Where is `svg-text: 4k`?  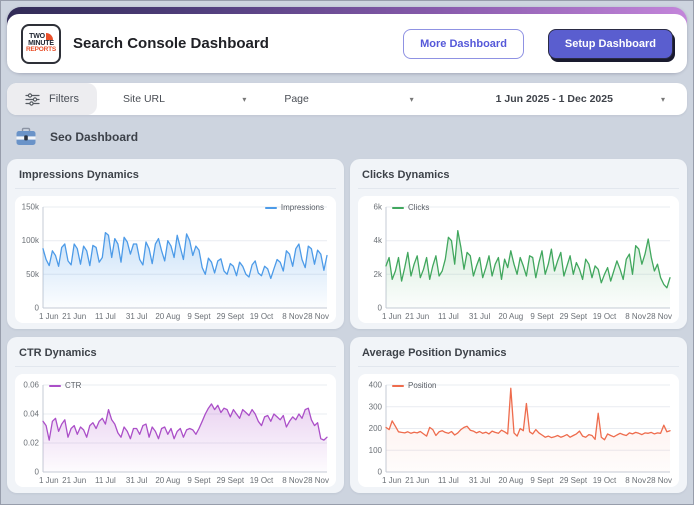 svg-text: 4k is located at coordinates (378, 240).